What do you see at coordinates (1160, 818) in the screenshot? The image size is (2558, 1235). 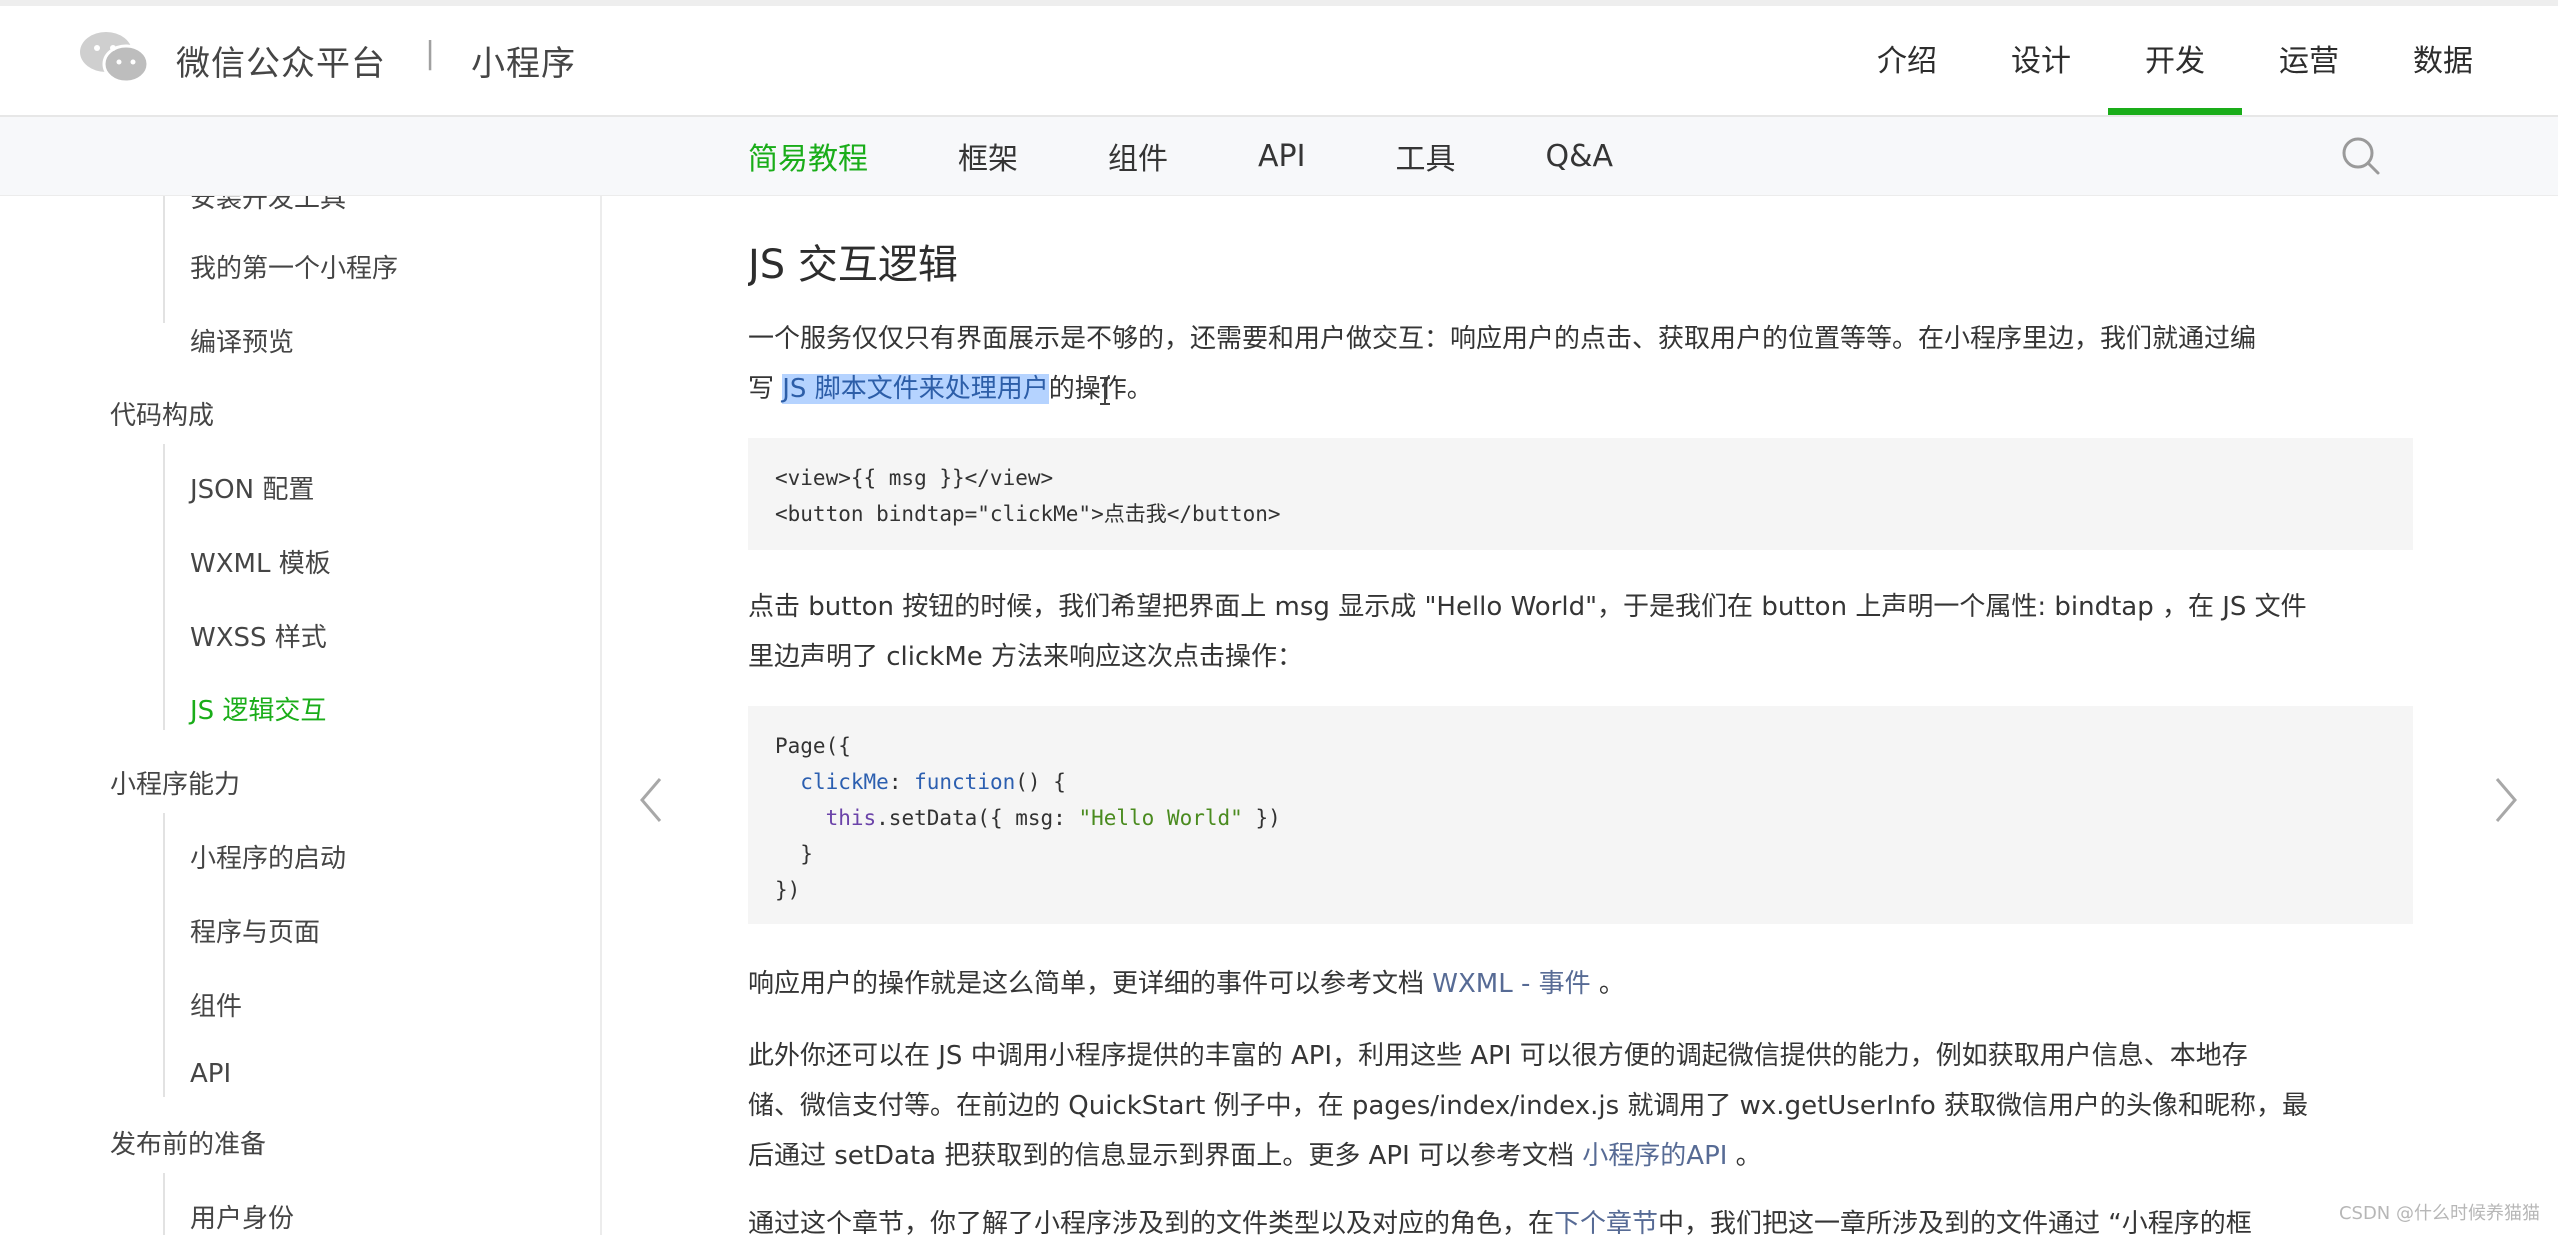 I see `code-token: "Hello World"` at bounding box center [1160, 818].